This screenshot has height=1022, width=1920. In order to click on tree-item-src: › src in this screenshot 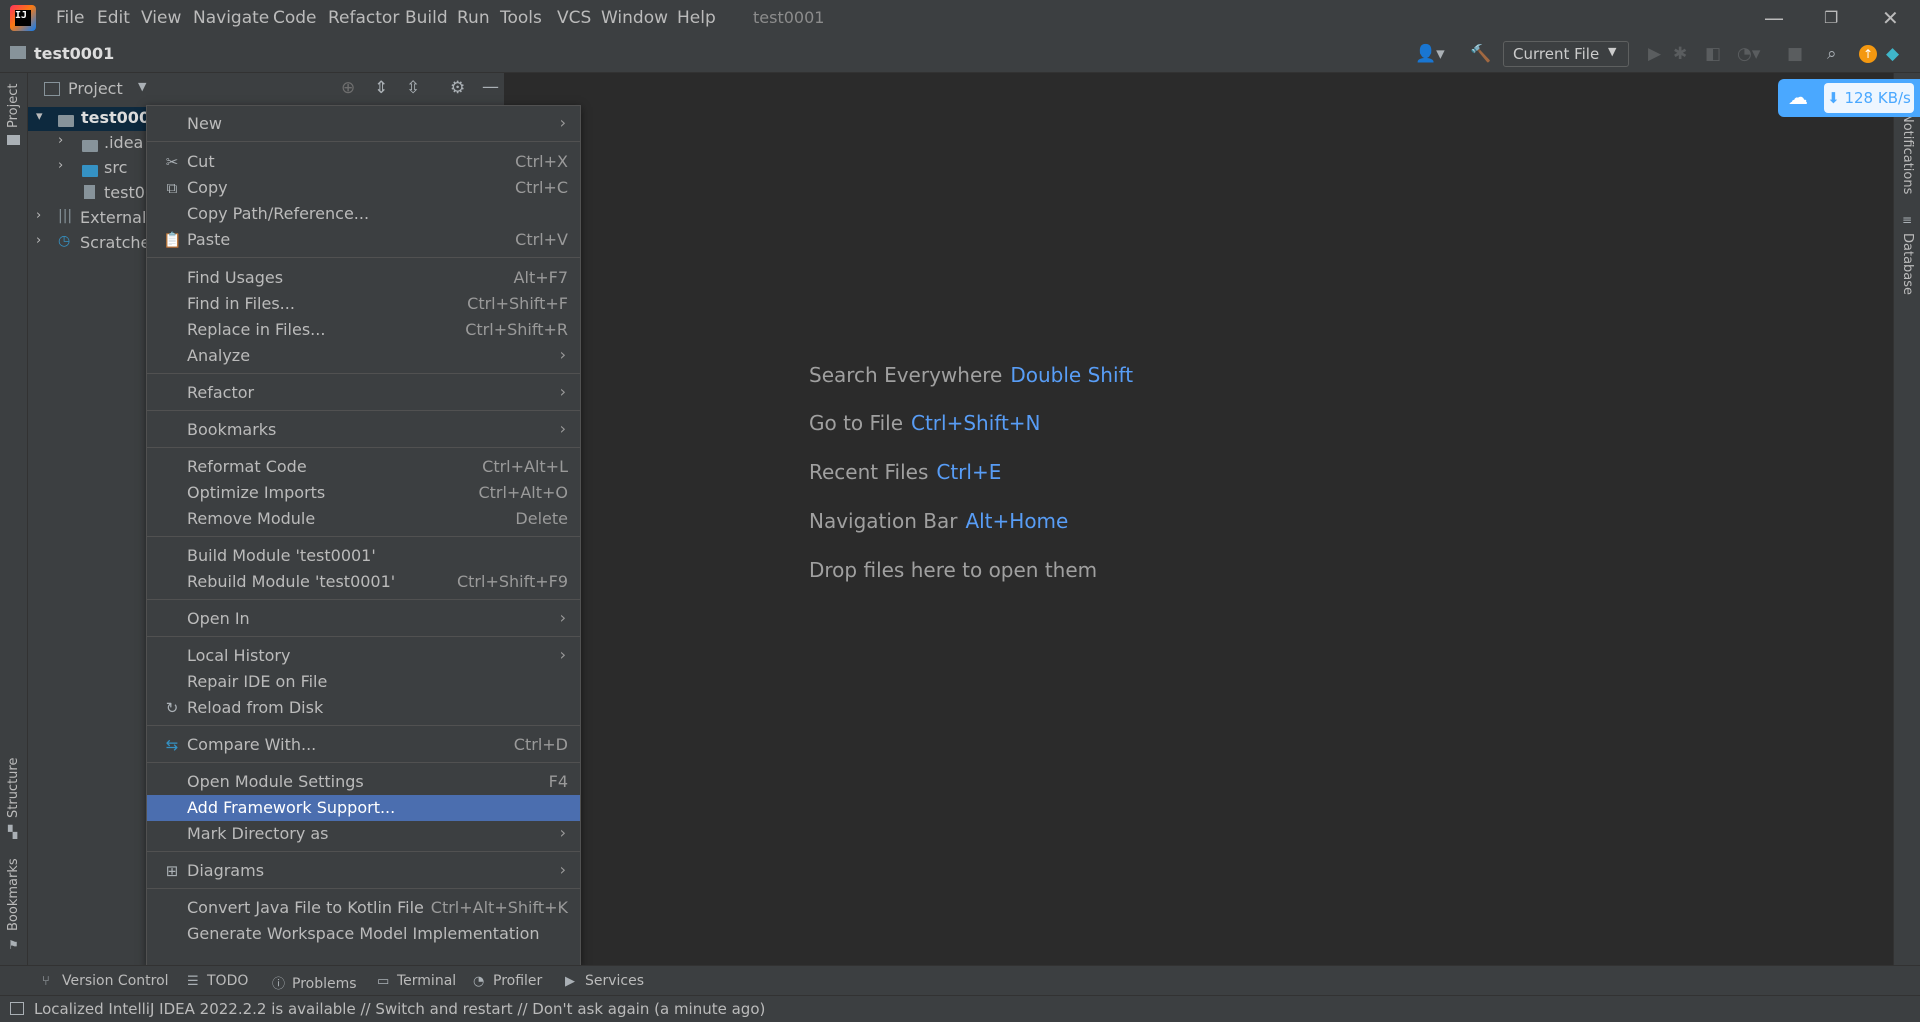, I will do `click(88, 169)`.